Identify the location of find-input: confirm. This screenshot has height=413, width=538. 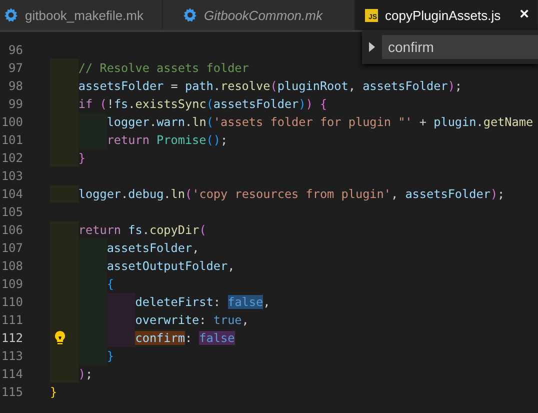
(460, 47).